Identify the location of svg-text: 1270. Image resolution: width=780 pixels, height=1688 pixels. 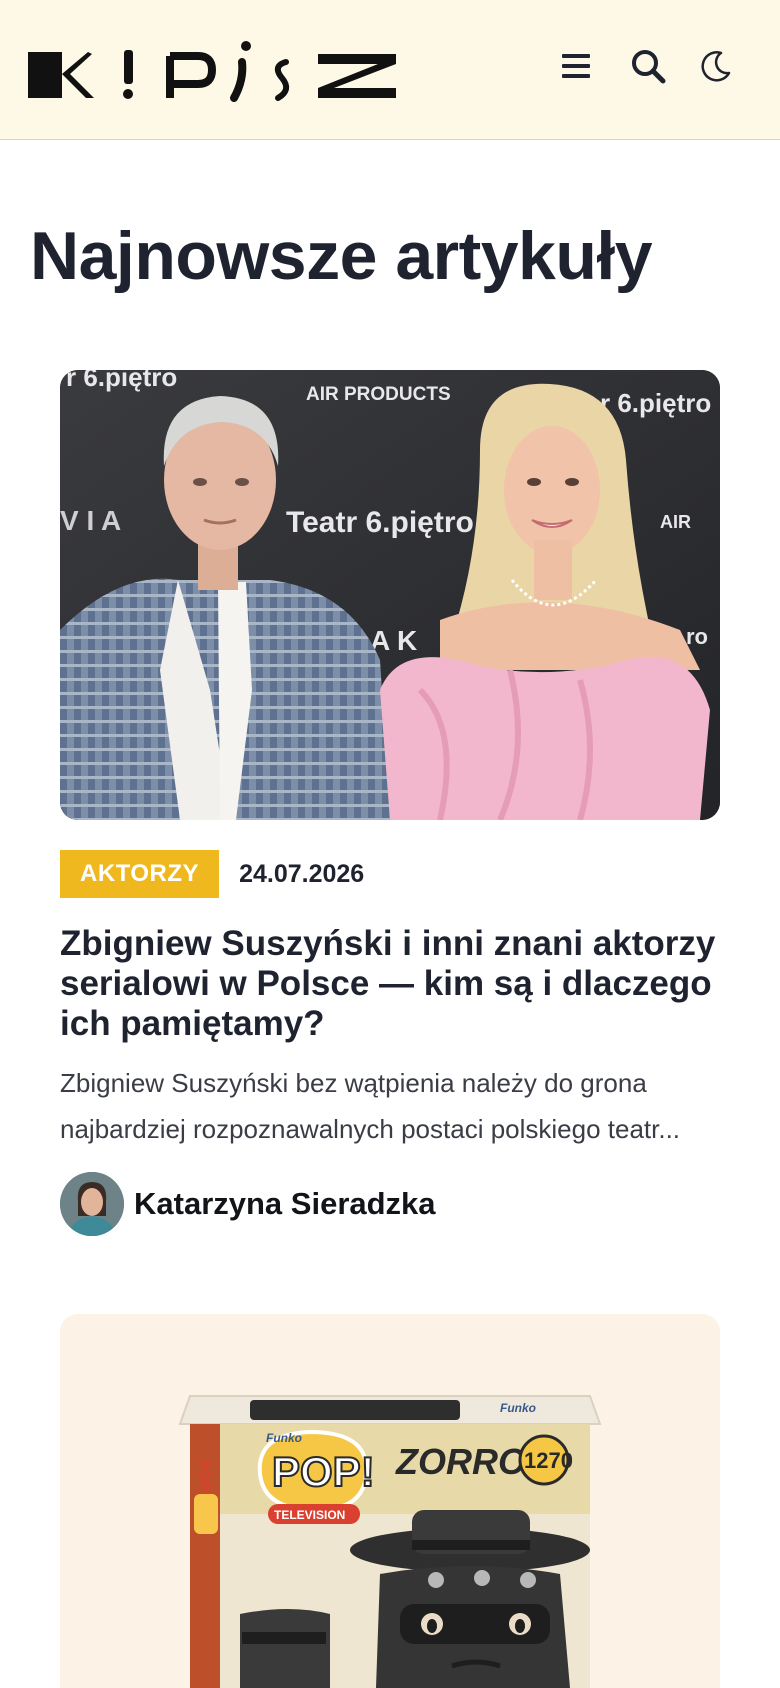
(548, 1460).